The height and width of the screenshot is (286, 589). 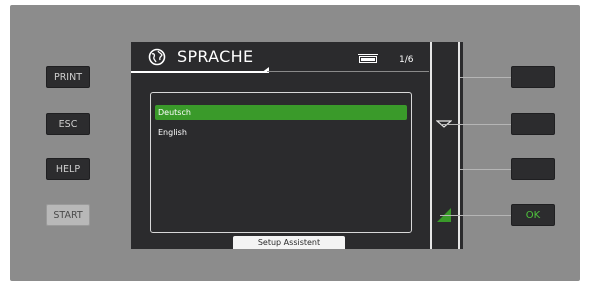 I want to click on softkey-2-button, so click(x=533, y=124).